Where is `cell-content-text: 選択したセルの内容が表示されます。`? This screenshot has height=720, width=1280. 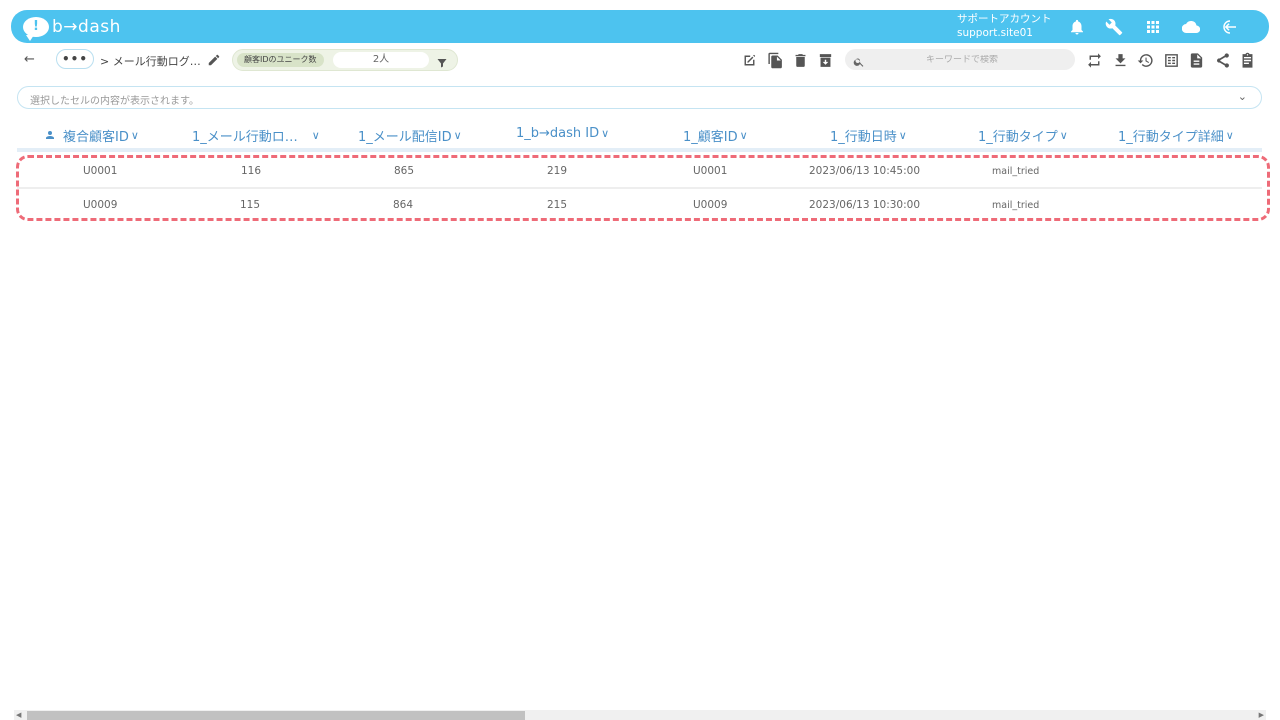
cell-content-text: 選択したセルの内容が表示されます。 is located at coordinates (114, 101).